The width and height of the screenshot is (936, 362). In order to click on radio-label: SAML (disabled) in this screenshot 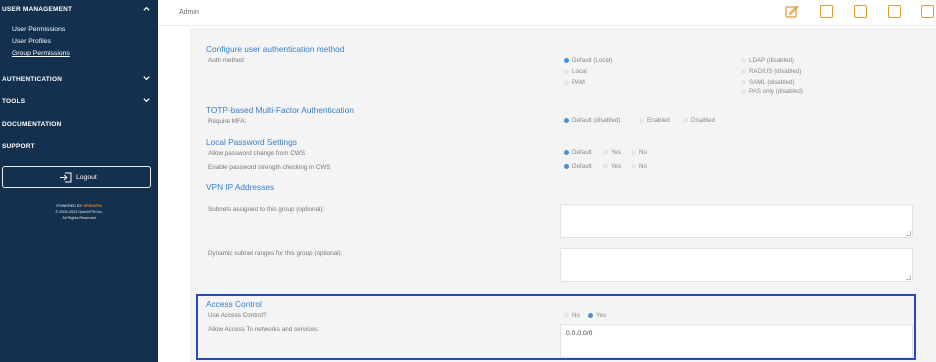, I will do `click(772, 82)`.